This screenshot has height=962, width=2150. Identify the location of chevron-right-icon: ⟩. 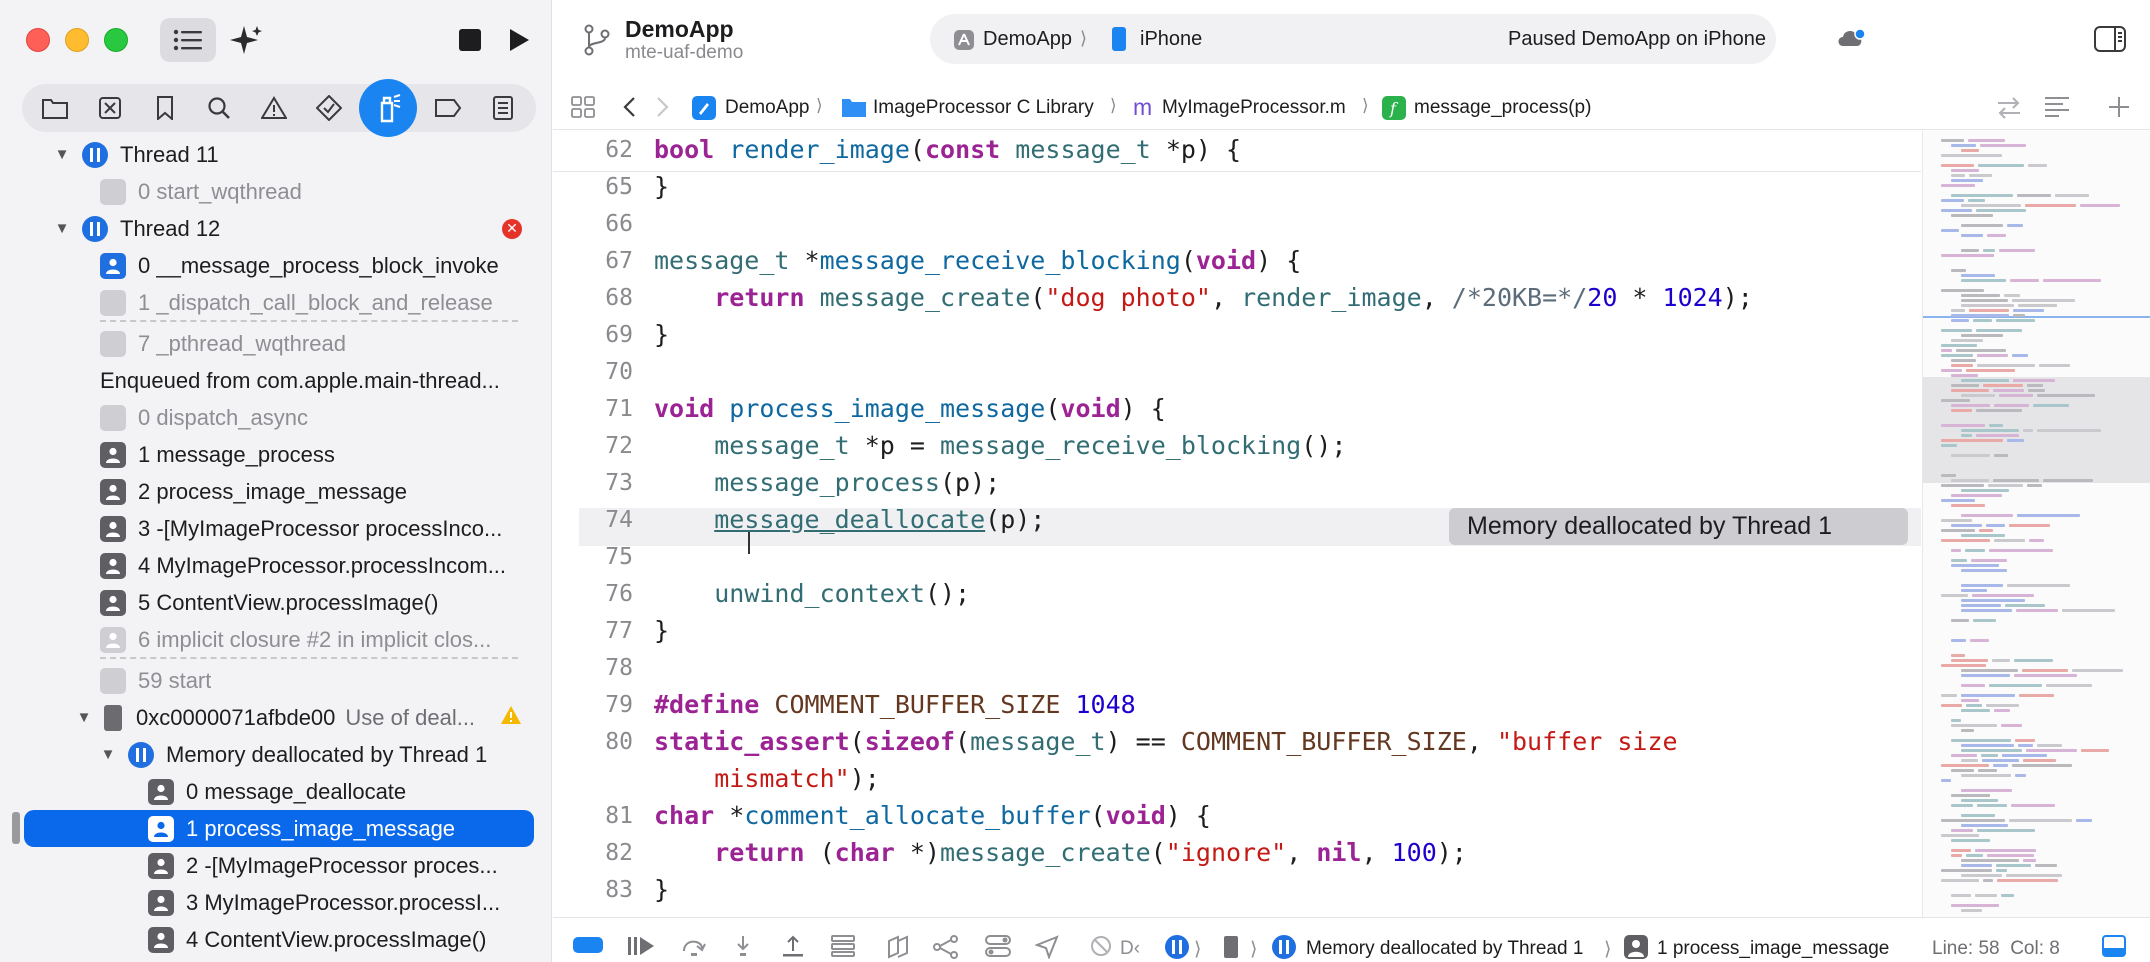
(1084, 38).